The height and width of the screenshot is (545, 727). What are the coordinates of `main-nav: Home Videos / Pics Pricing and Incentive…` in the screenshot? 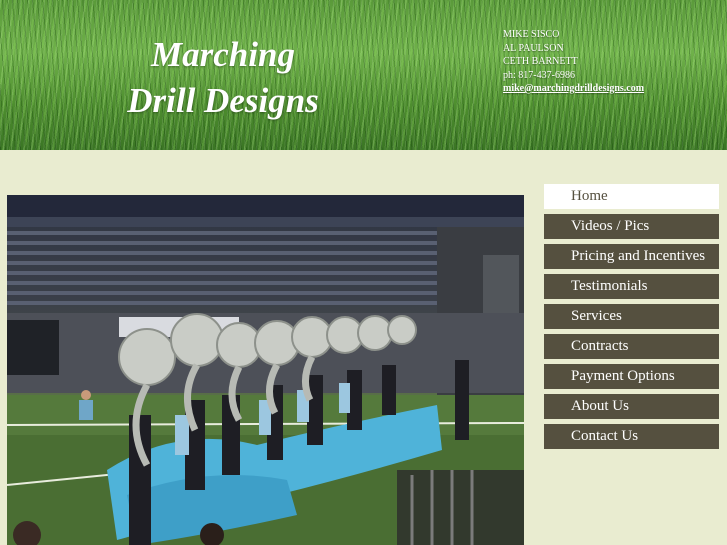 It's located at (631, 319).